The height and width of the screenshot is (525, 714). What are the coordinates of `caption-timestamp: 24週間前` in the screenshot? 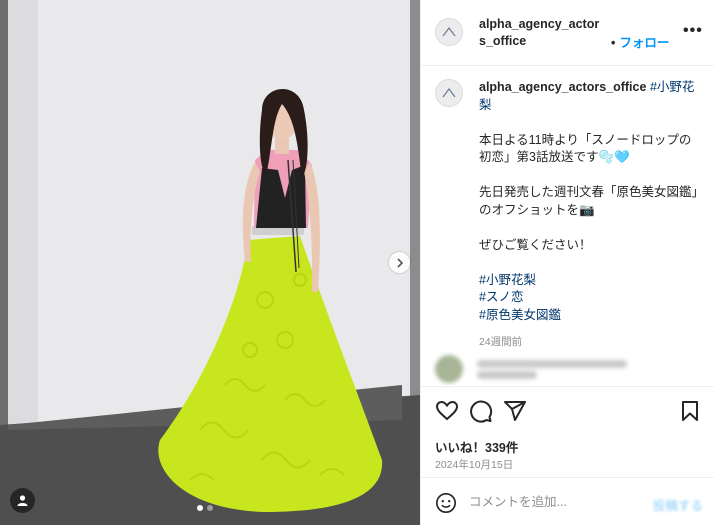 It's located at (501, 341).